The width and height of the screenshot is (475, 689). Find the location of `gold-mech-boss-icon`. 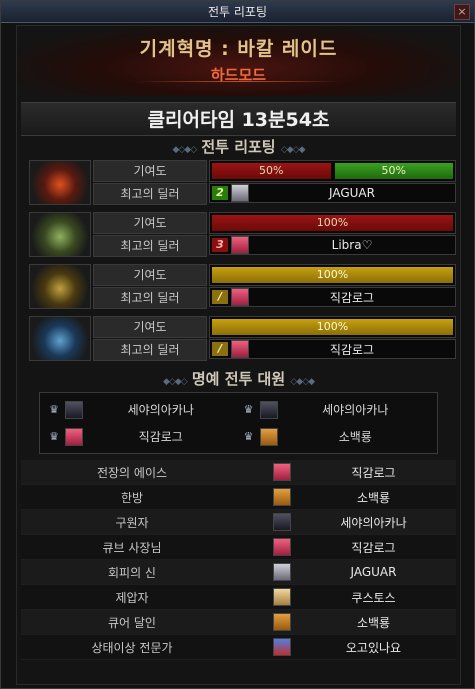

gold-mech-boss-icon is located at coordinates (60, 286).